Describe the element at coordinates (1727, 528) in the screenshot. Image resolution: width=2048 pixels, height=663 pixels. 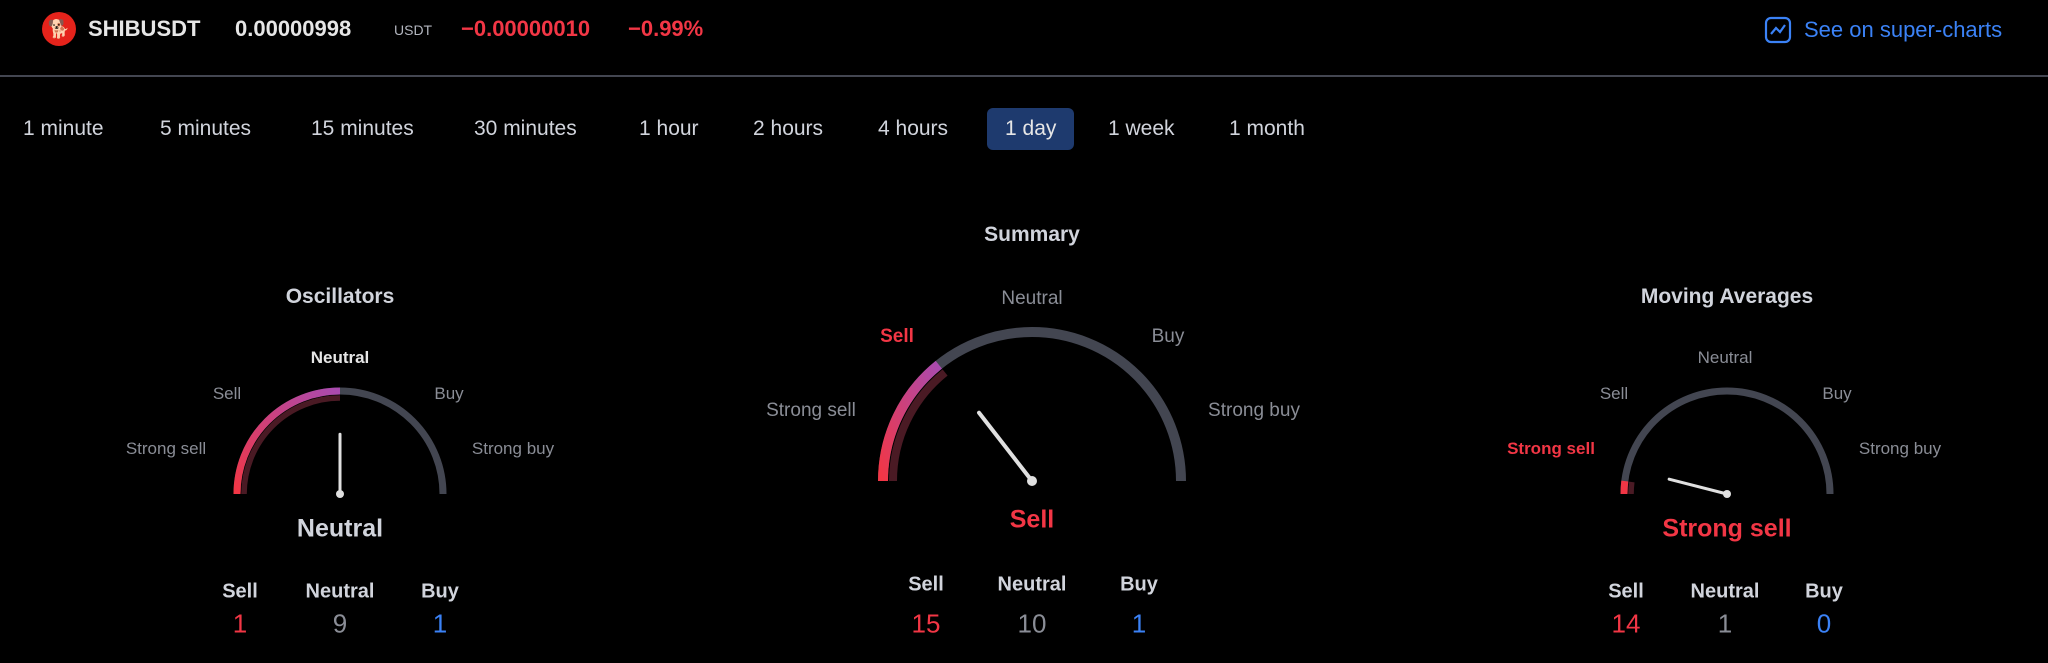
I see `gauge-result: Strong sell` at that location.